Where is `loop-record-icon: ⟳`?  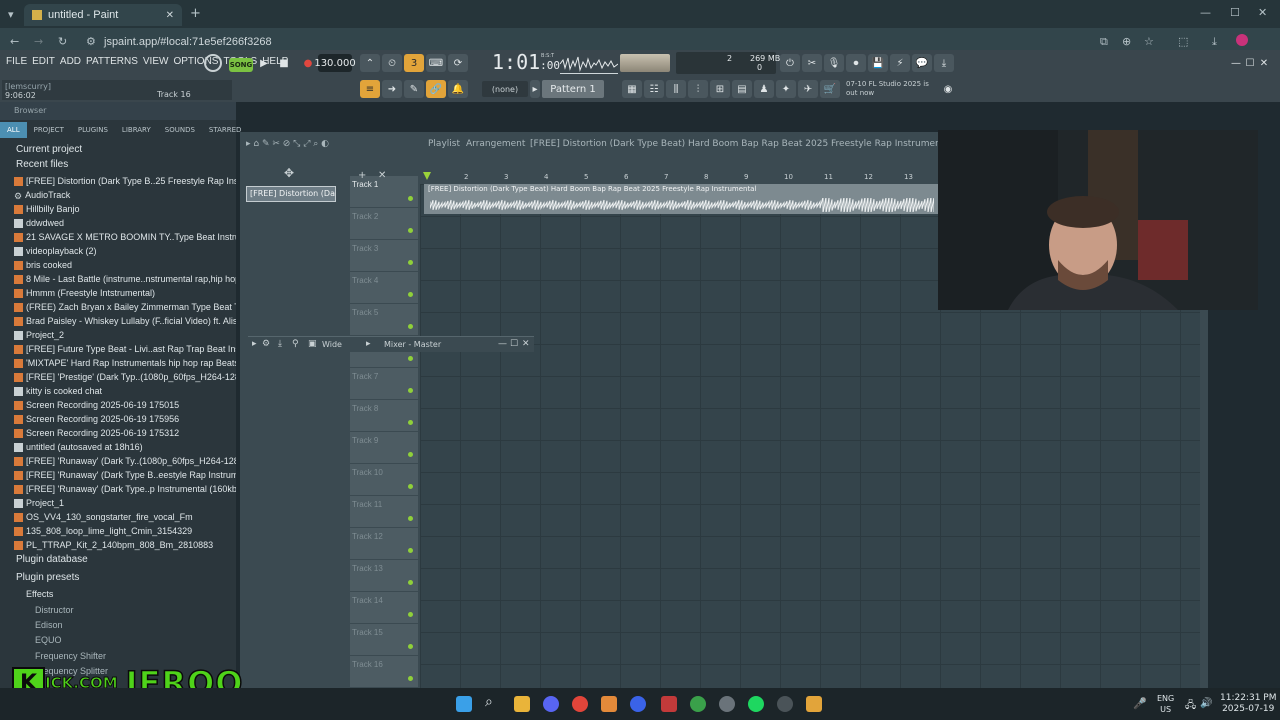
loop-record-icon: ⟳ is located at coordinates (458, 63).